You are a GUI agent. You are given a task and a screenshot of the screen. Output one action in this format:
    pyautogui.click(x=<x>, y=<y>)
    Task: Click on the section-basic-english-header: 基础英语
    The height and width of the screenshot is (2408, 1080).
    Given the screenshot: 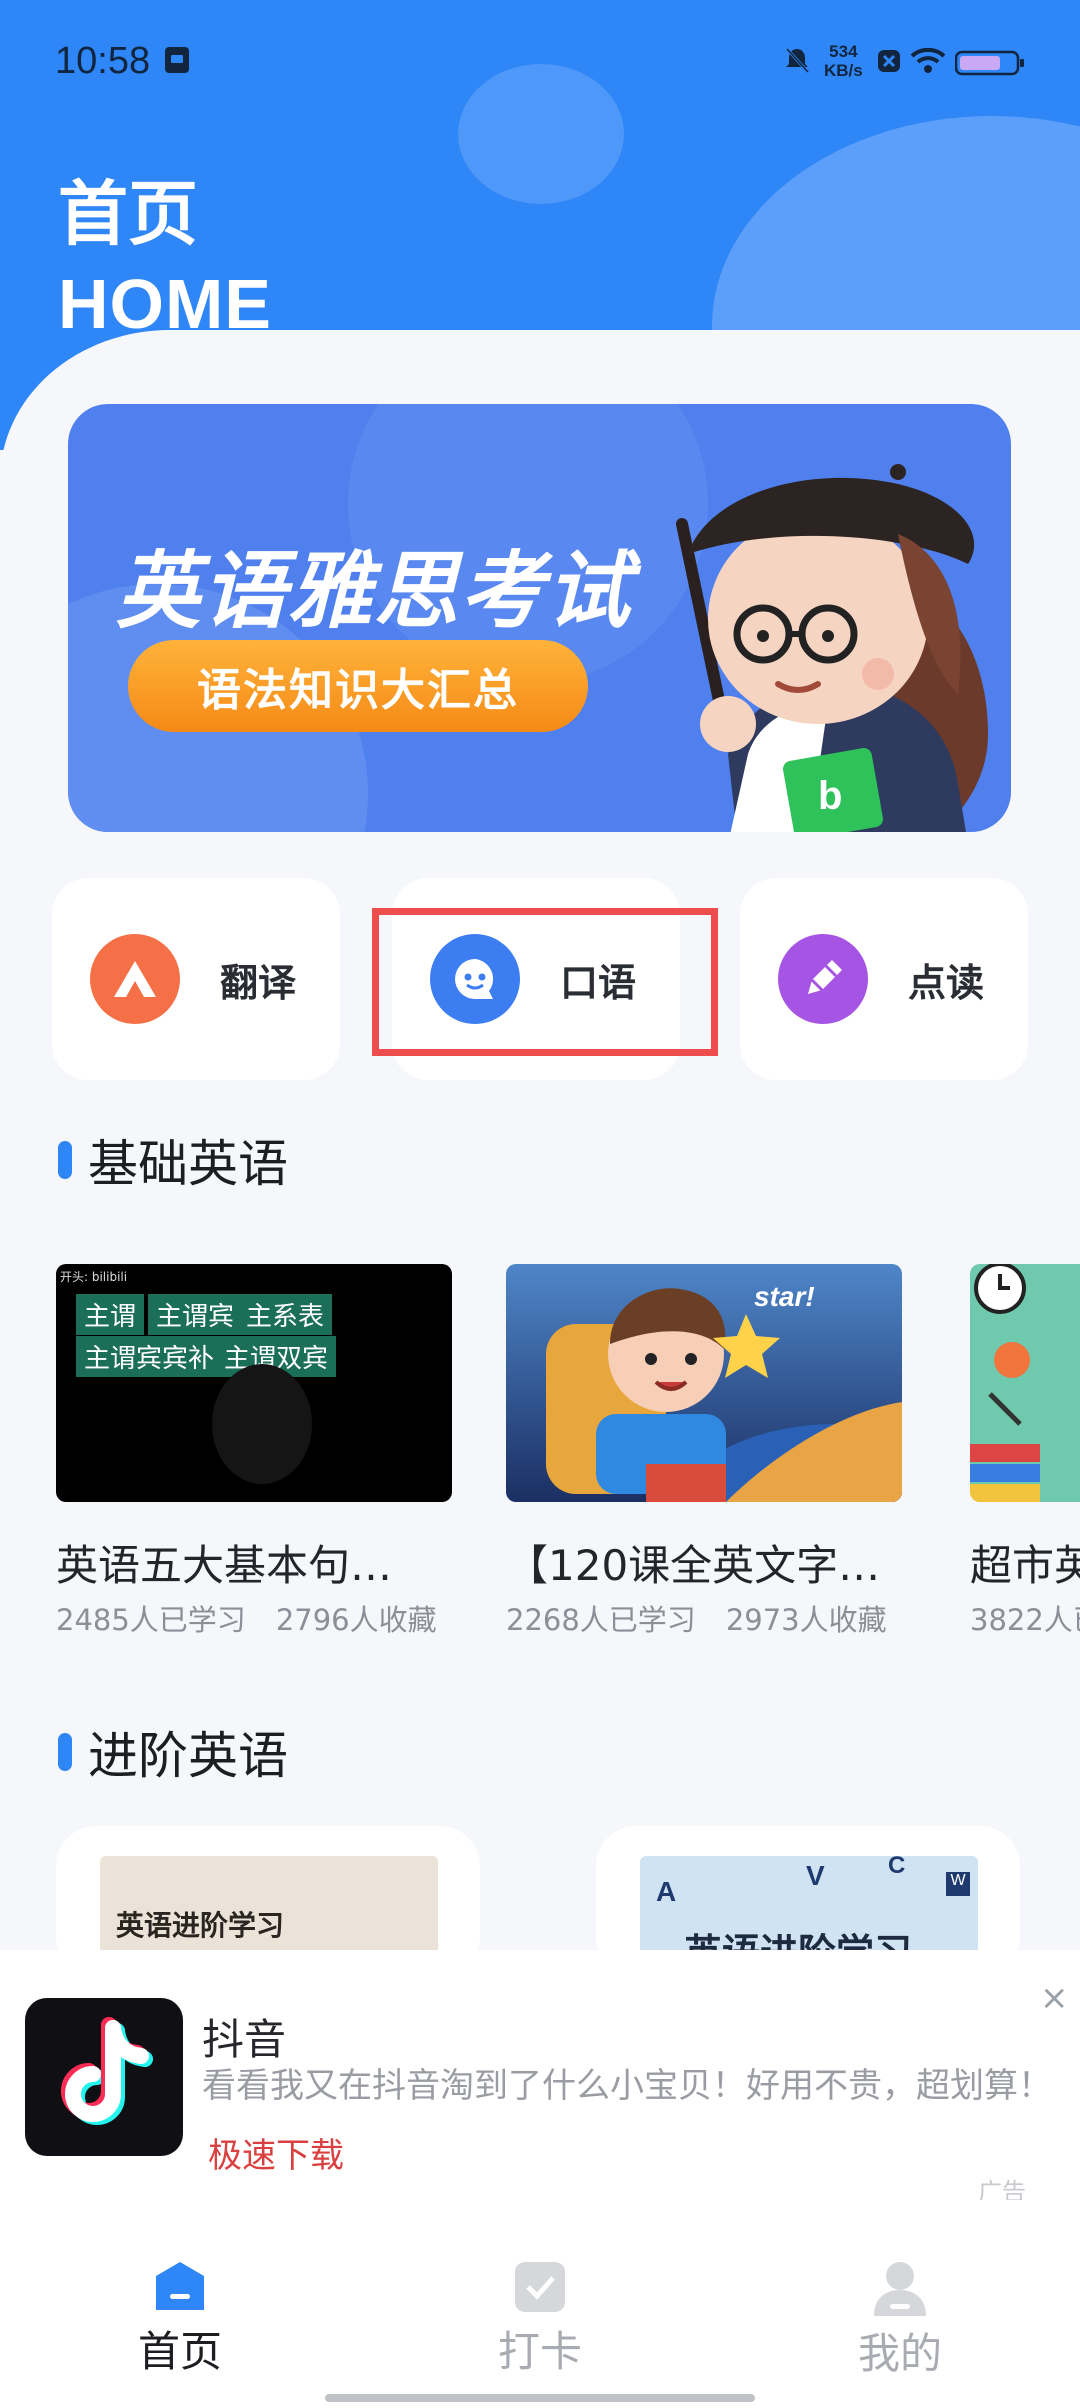 What is the action you would take?
    pyautogui.click(x=173, y=1160)
    